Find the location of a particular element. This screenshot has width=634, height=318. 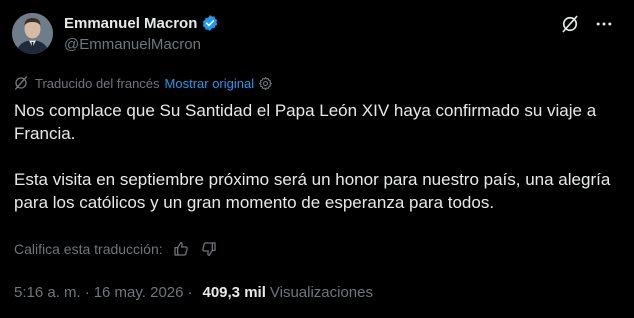

avatar is located at coordinates (32, 33).